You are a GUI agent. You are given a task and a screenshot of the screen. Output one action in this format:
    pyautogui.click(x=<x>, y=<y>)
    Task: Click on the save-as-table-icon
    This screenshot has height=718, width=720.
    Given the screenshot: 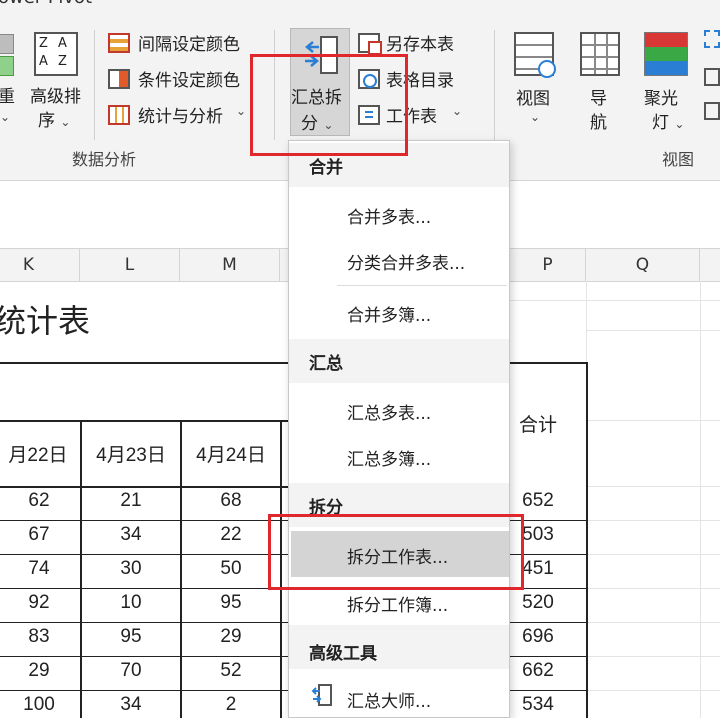 What is the action you would take?
    pyautogui.click(x=370, y=44)
    